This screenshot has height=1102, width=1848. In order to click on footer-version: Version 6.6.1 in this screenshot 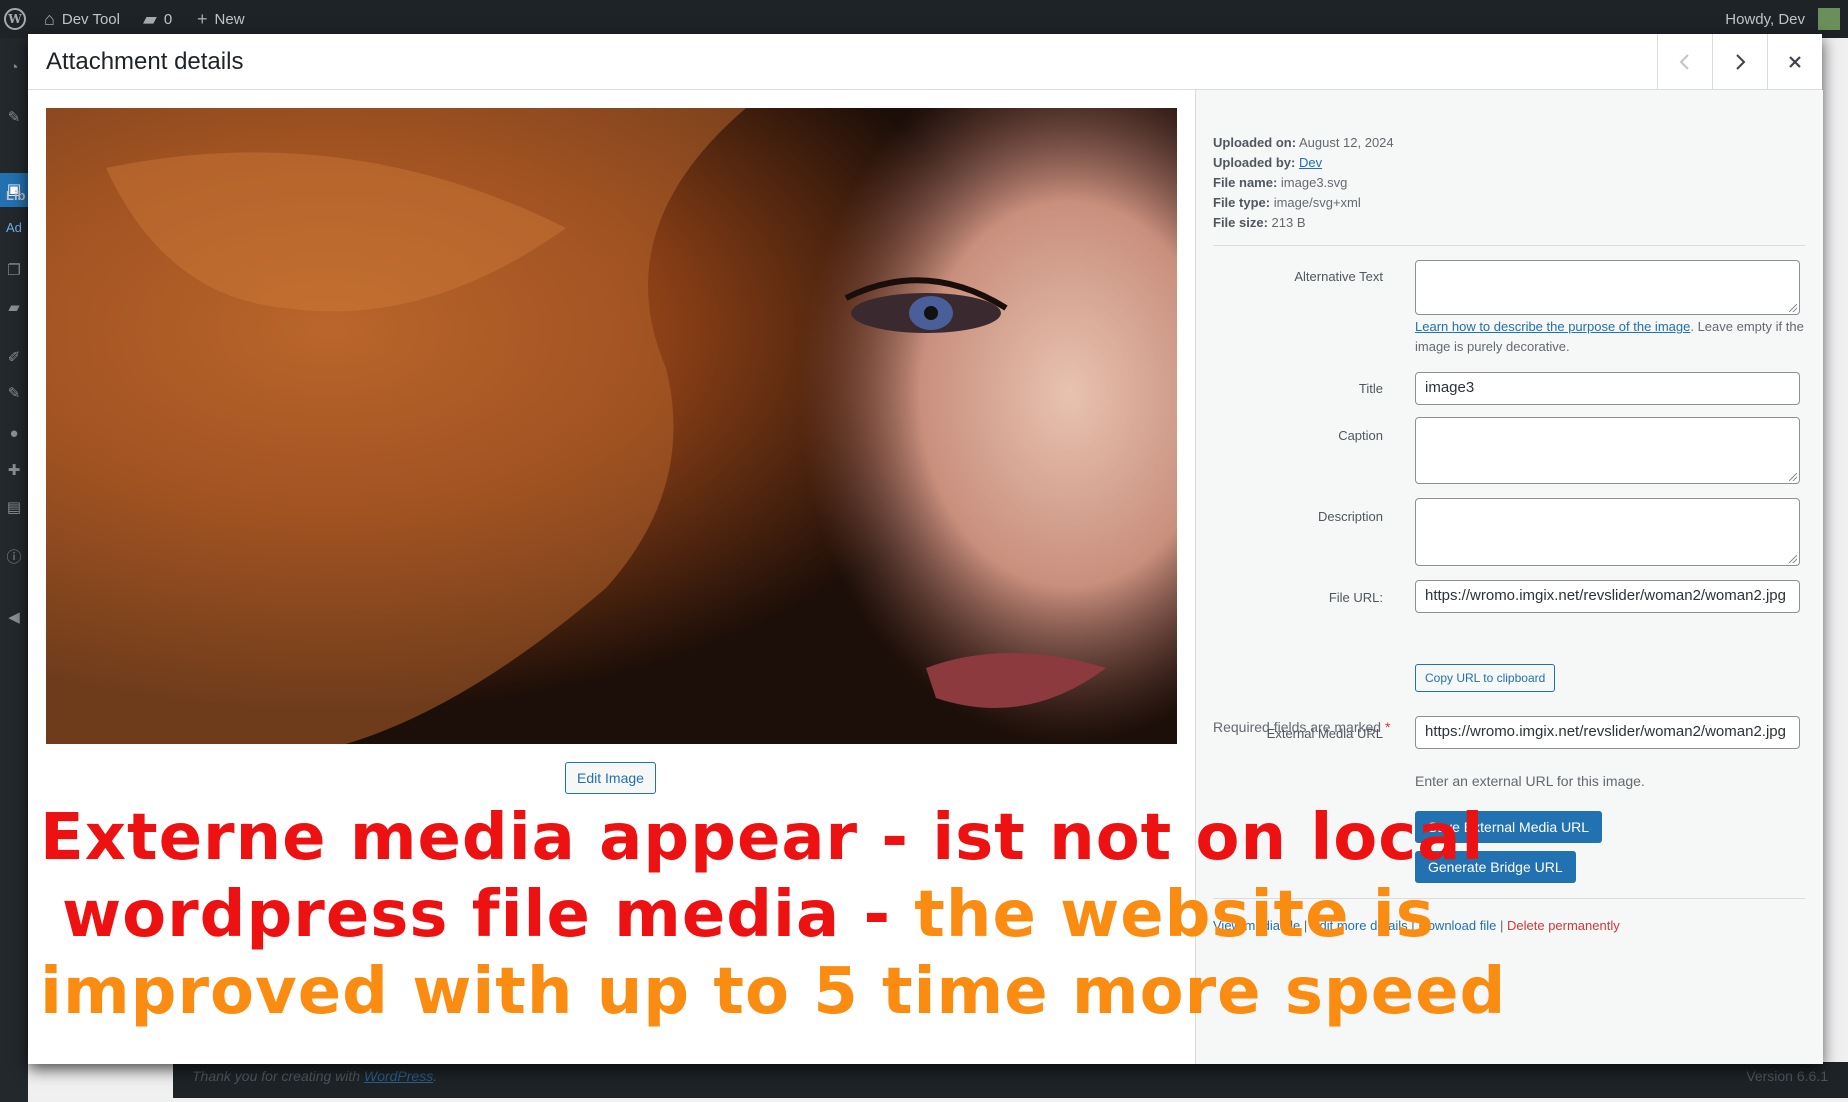, I will do `click(1787, 1076)`.